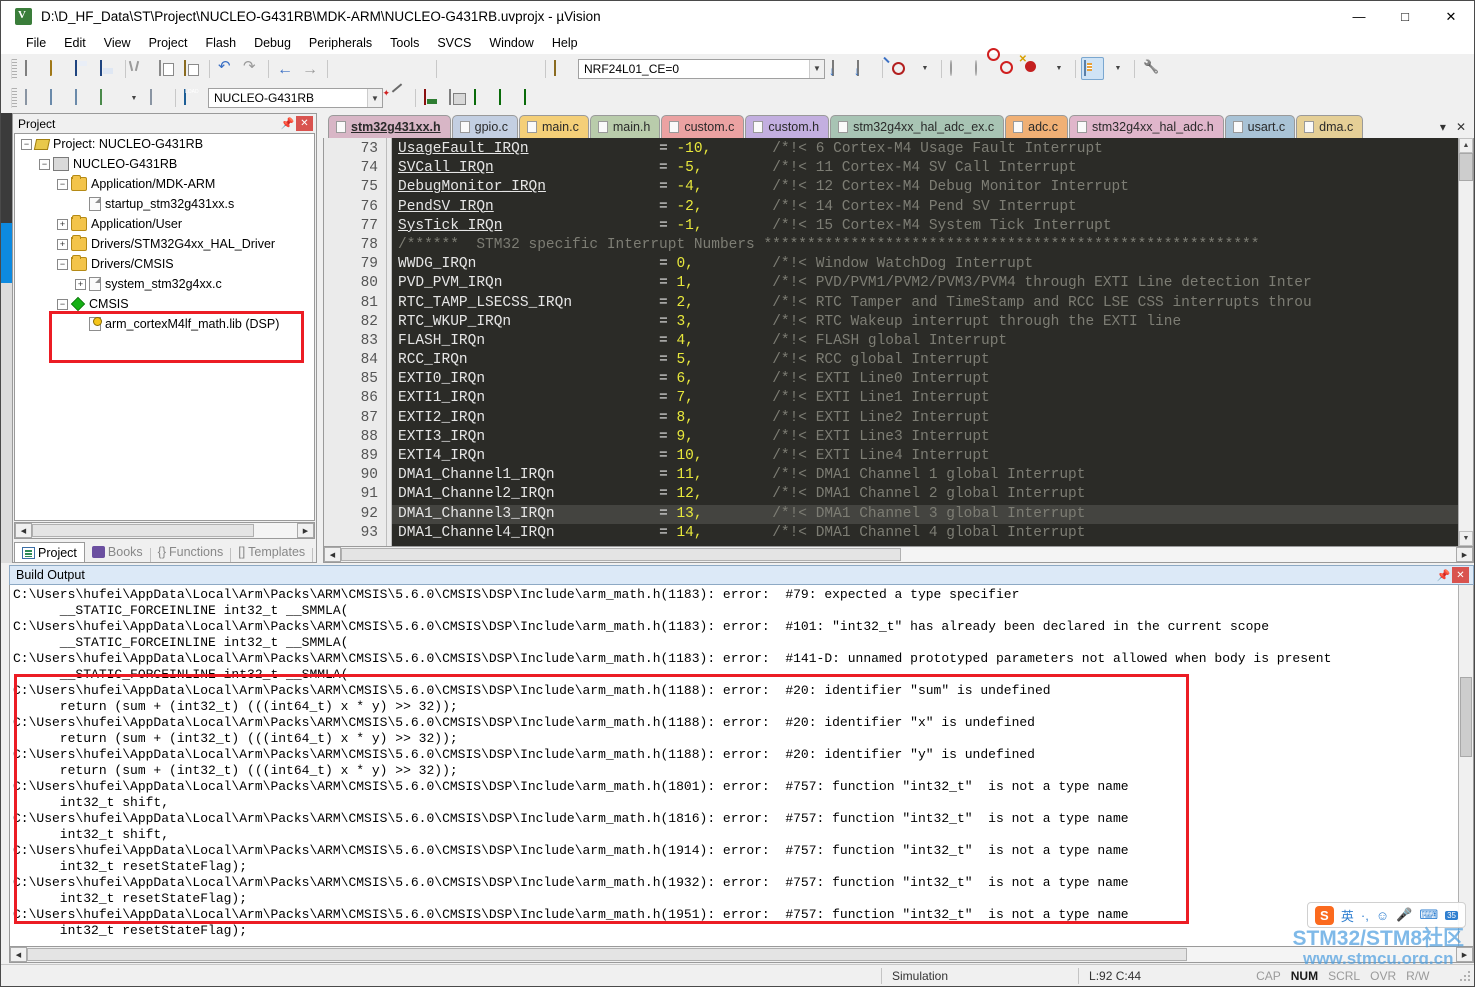  I want to click on pin-icon: 📌, so click(287, 123).